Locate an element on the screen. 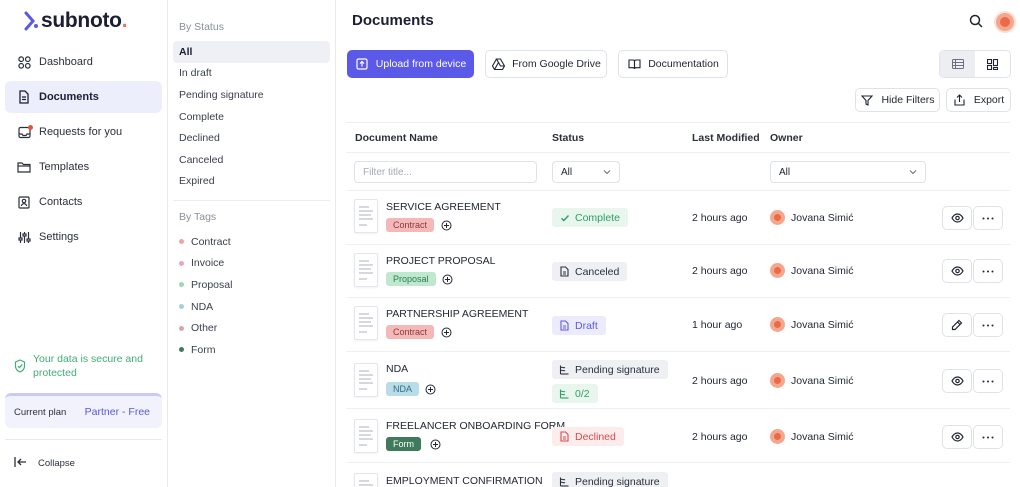  status-text: Declined is located at coordinates (595, 436).